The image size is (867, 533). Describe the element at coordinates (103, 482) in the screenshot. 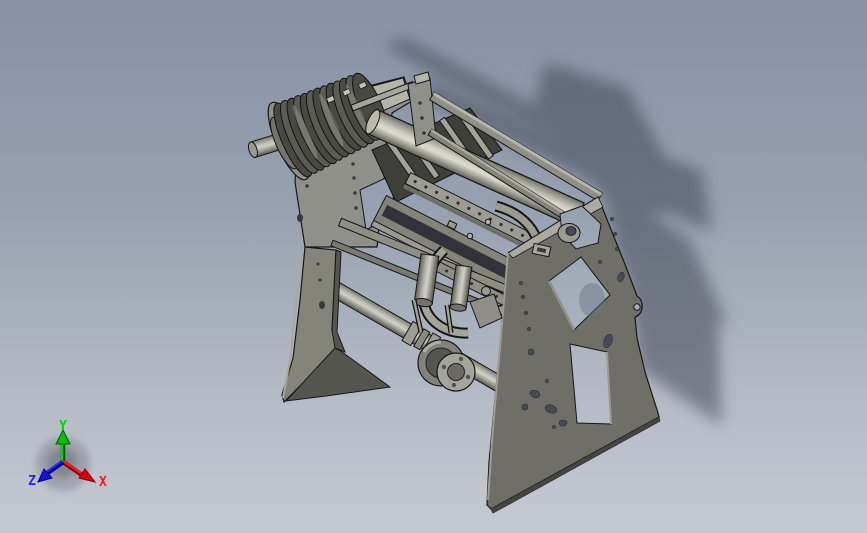

I see `x-axis-label: X` at that location.